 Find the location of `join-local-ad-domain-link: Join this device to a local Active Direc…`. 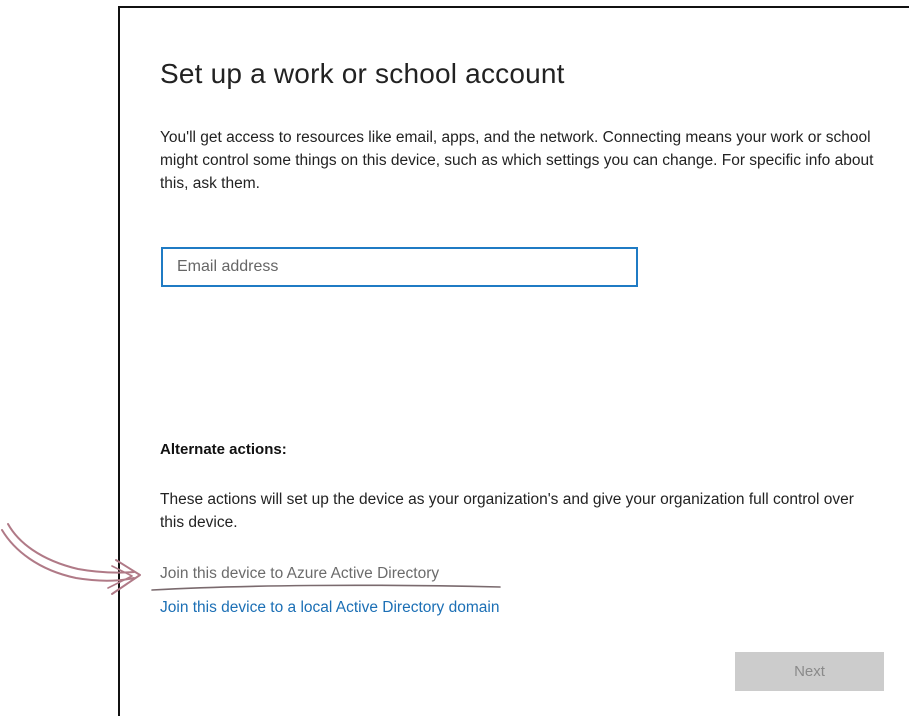

join-local-ad-domain-link: Join this device to a local Active Direc… is located at coordinates (329, 608).